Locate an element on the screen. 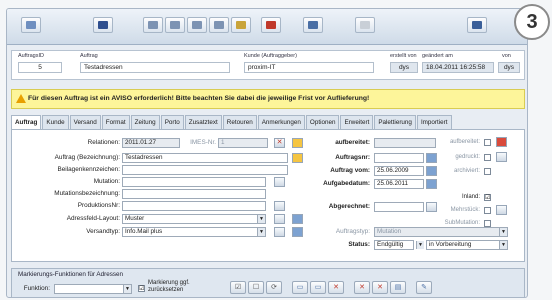 This screenshot has width=552, height=300. funktion-label: Funktion: is located at coordinates (36, 288).